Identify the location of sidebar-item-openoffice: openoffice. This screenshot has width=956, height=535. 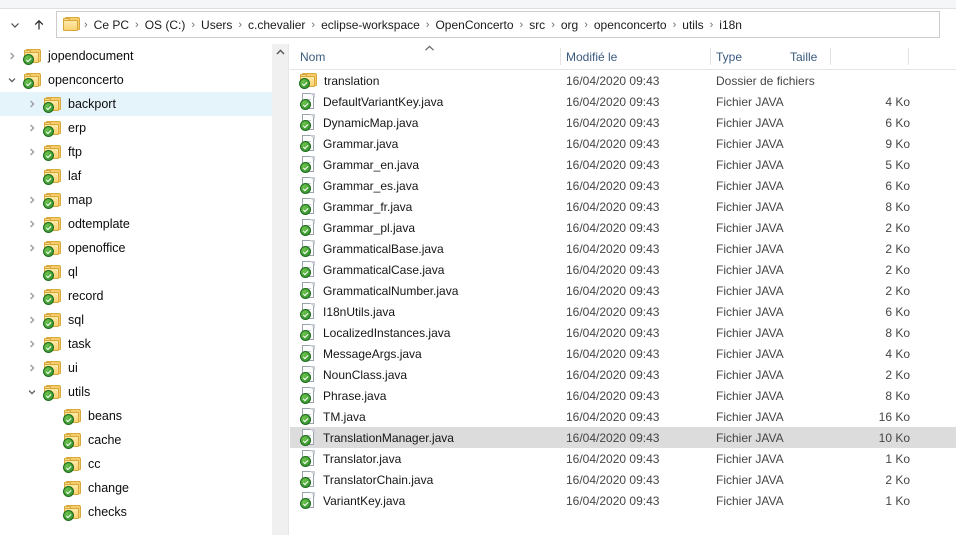
(136, 248).